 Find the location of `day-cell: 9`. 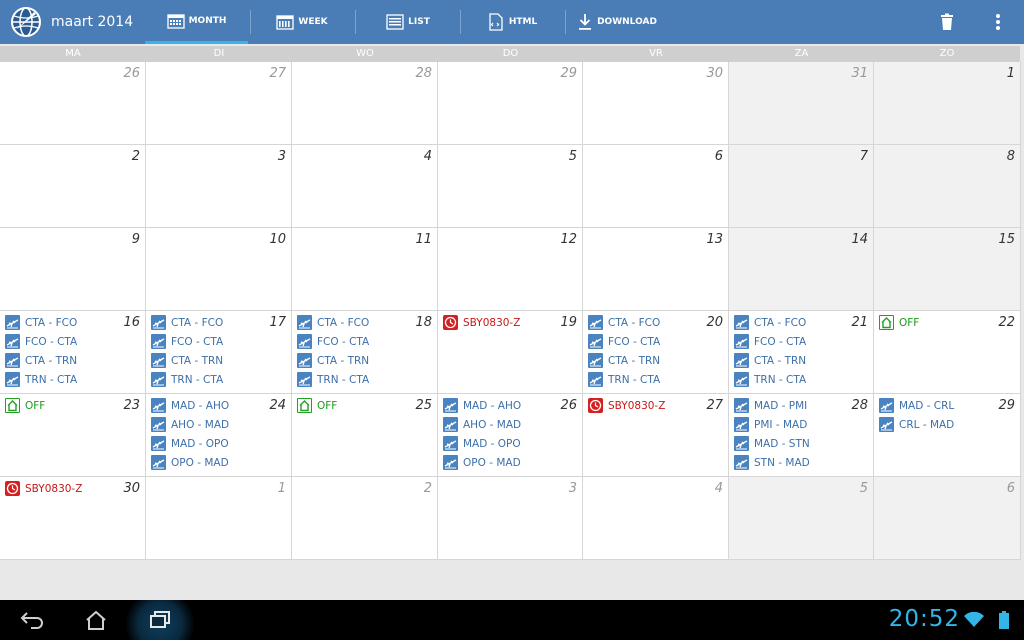

day-cell: 9 is located at coordinates (73, 269).